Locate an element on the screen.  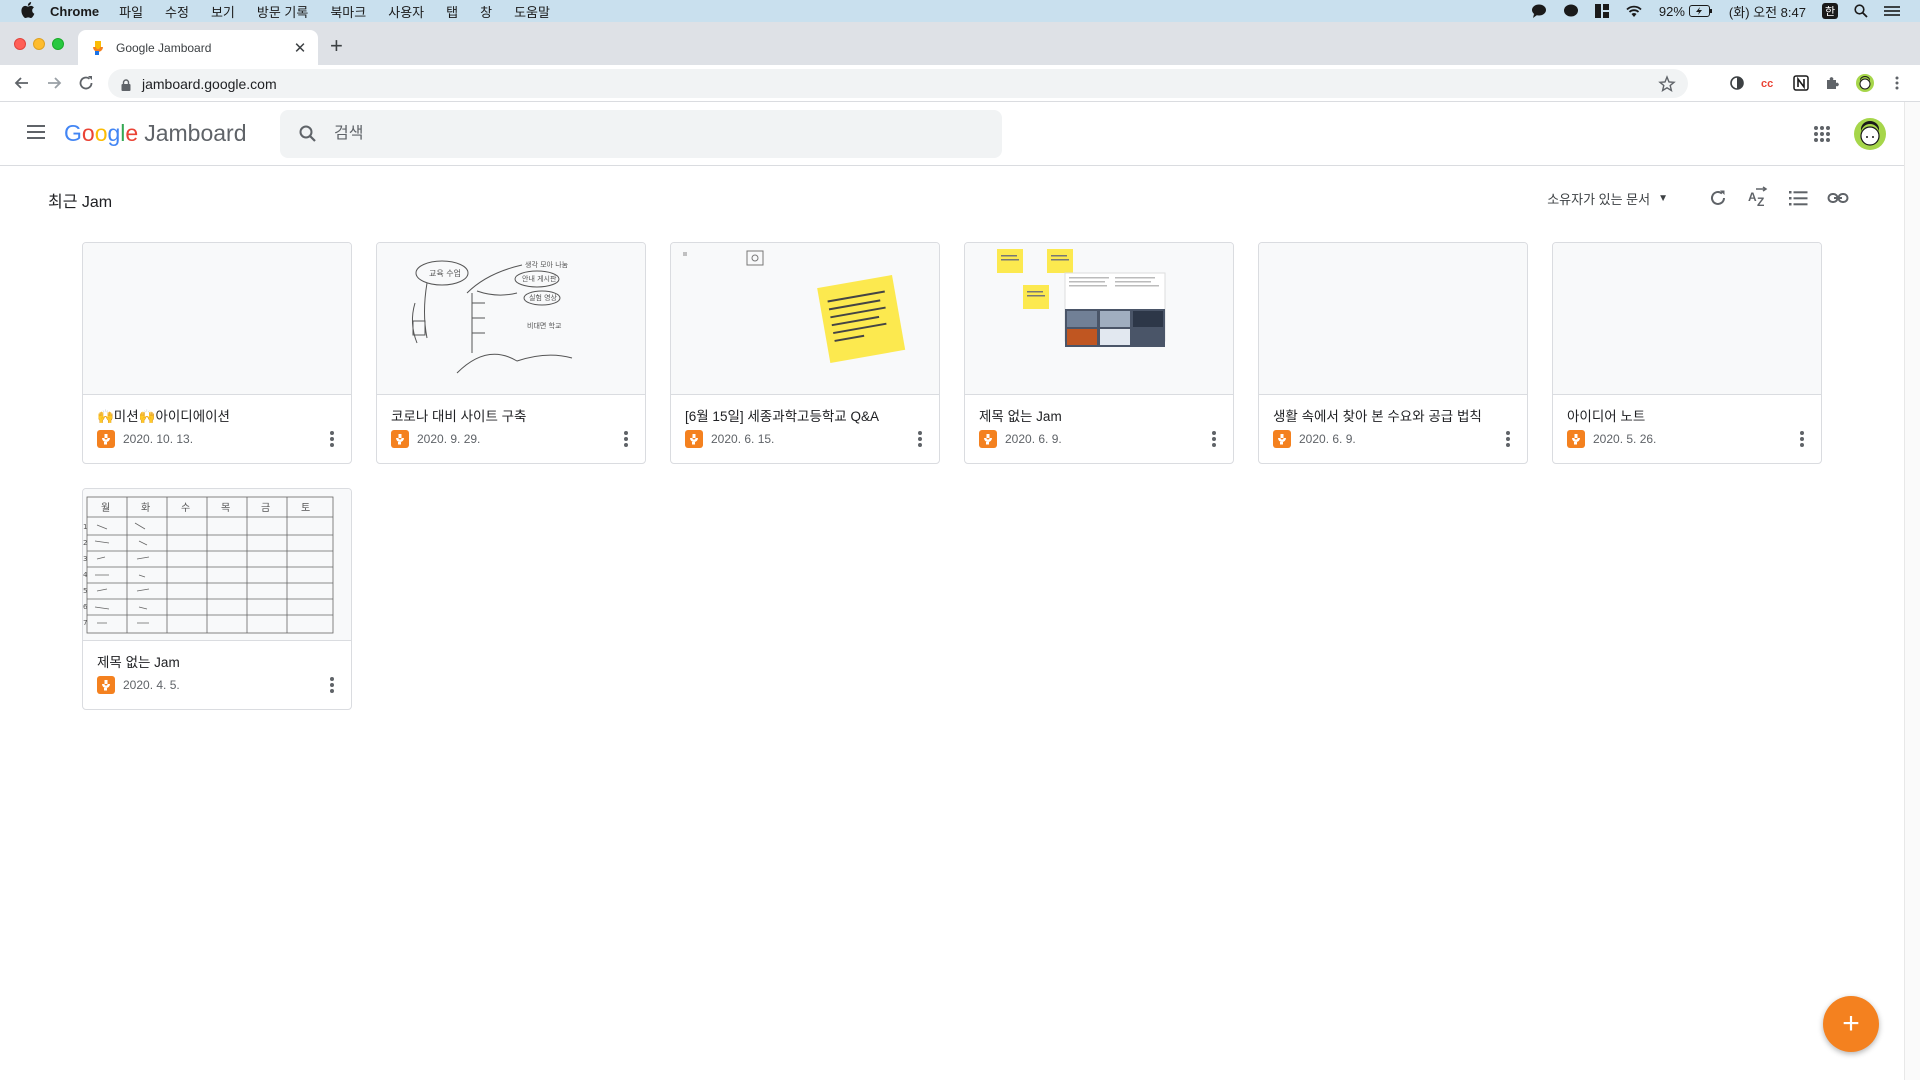
jamboard-favicon-icon is located at coordinates (98, 48).